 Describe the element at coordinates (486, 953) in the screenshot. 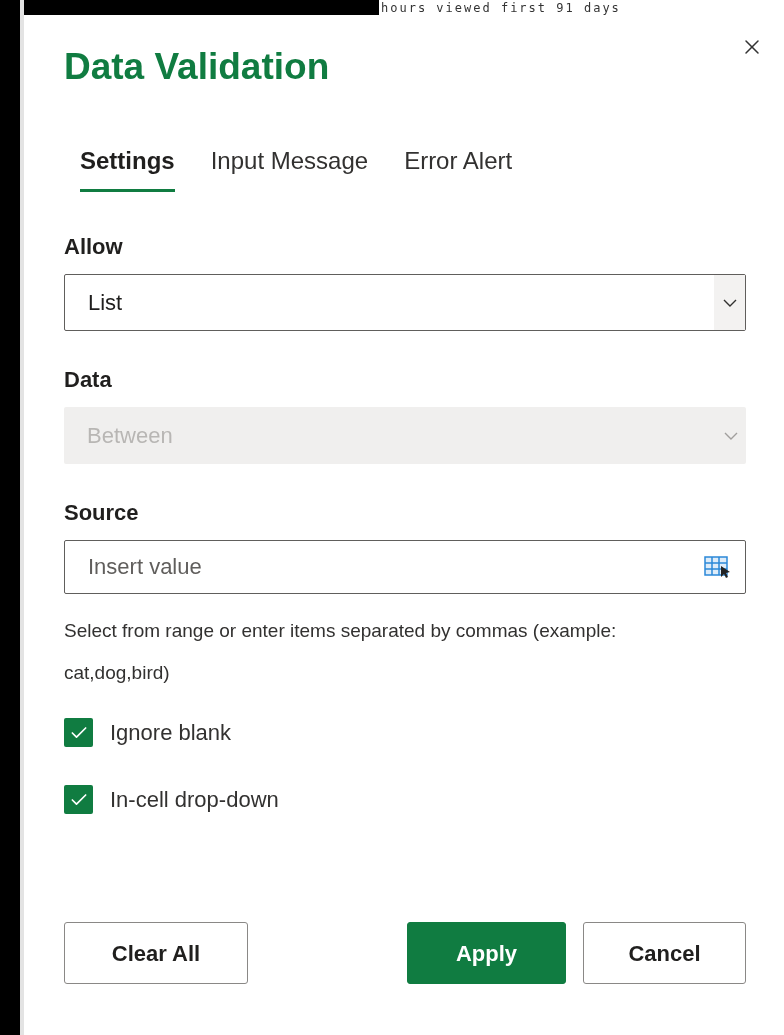

I see `dialog-button: Apply` at that location.